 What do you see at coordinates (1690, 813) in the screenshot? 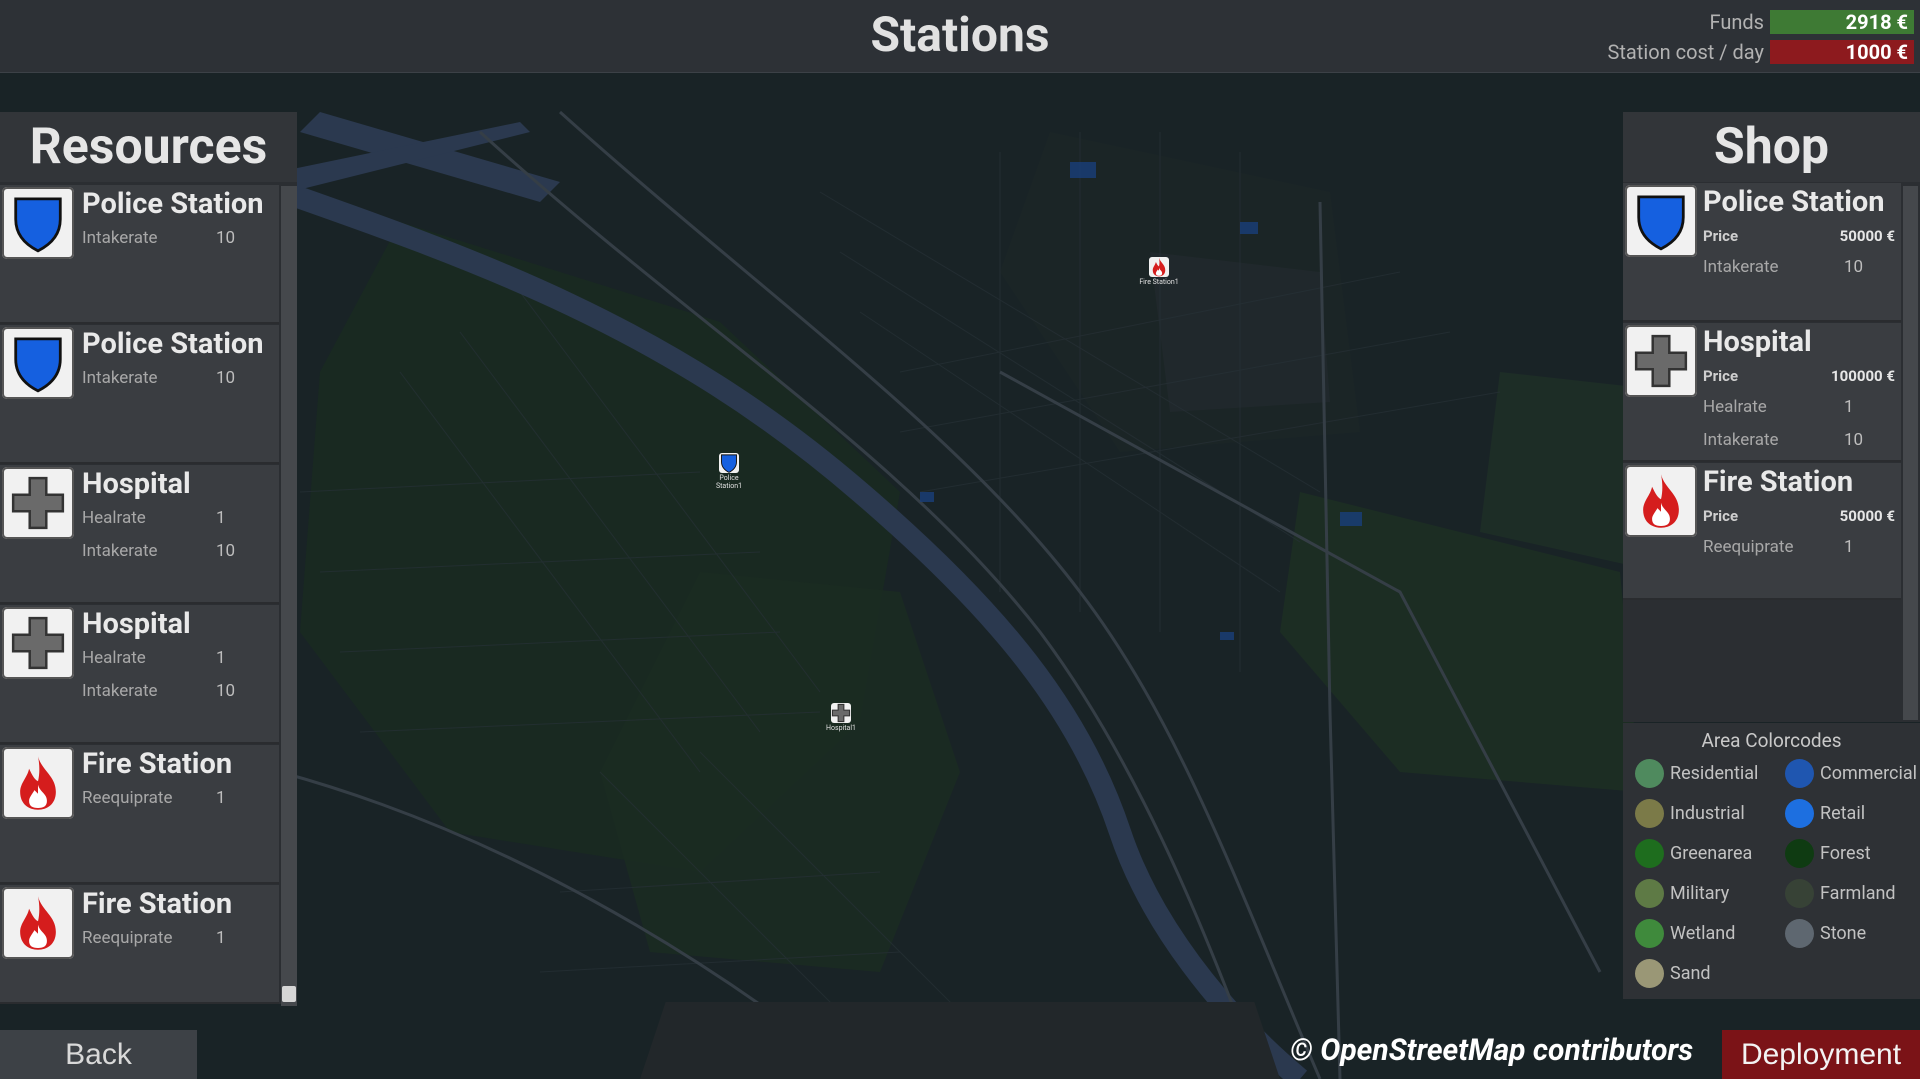
I see `legend-item-industrial: Industrial` at bounding box center [1690, 813].